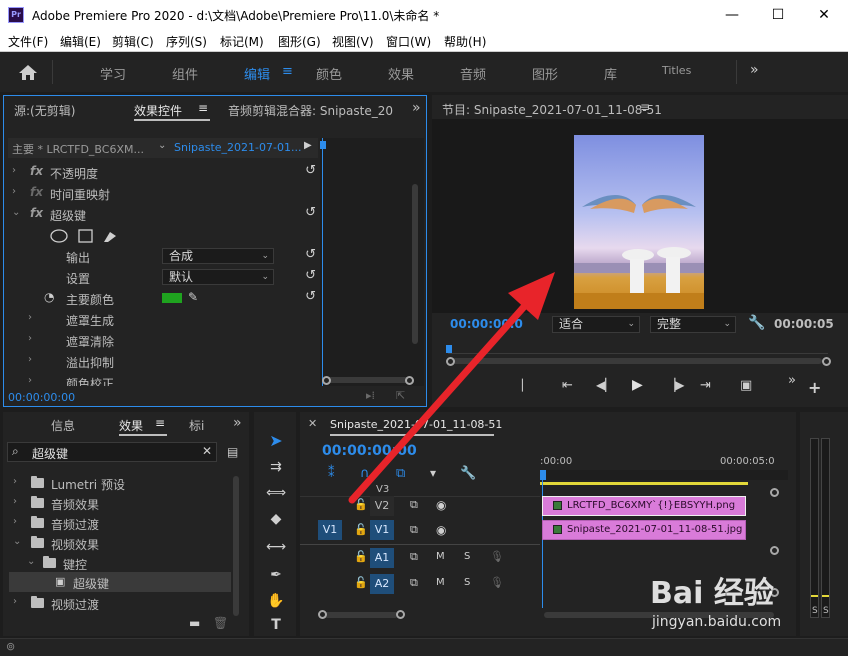 The image size is (848, 656). I want to click on menu-graphics: 图形(G), so click(299, 41).